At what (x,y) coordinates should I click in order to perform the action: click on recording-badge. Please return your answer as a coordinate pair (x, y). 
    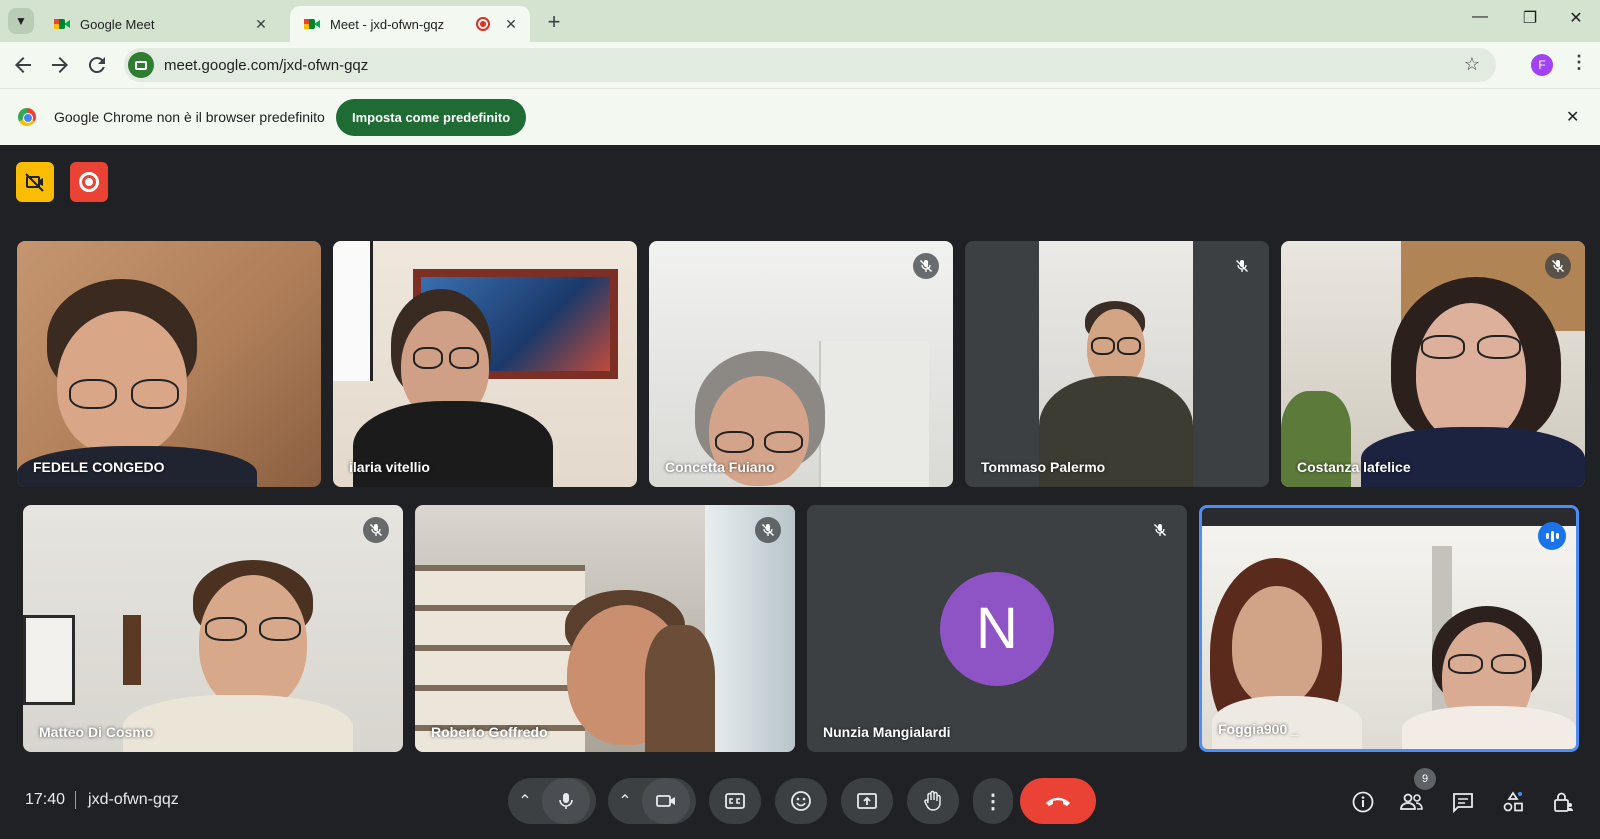
    Looking at the image, I should click on (89, 182).